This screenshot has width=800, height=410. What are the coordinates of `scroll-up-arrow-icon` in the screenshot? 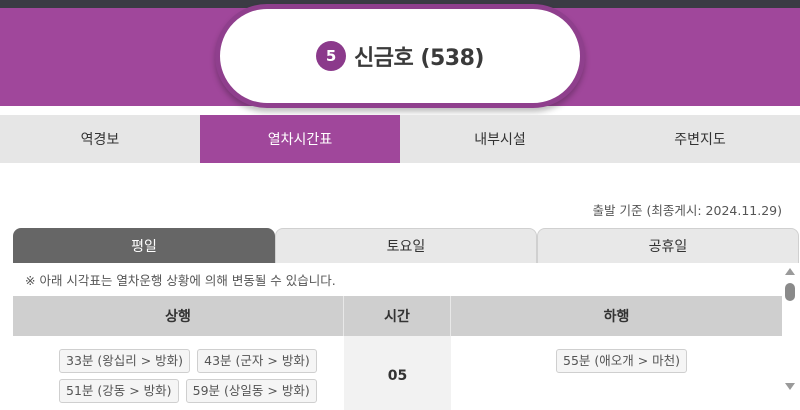 It's located at (790, 271).